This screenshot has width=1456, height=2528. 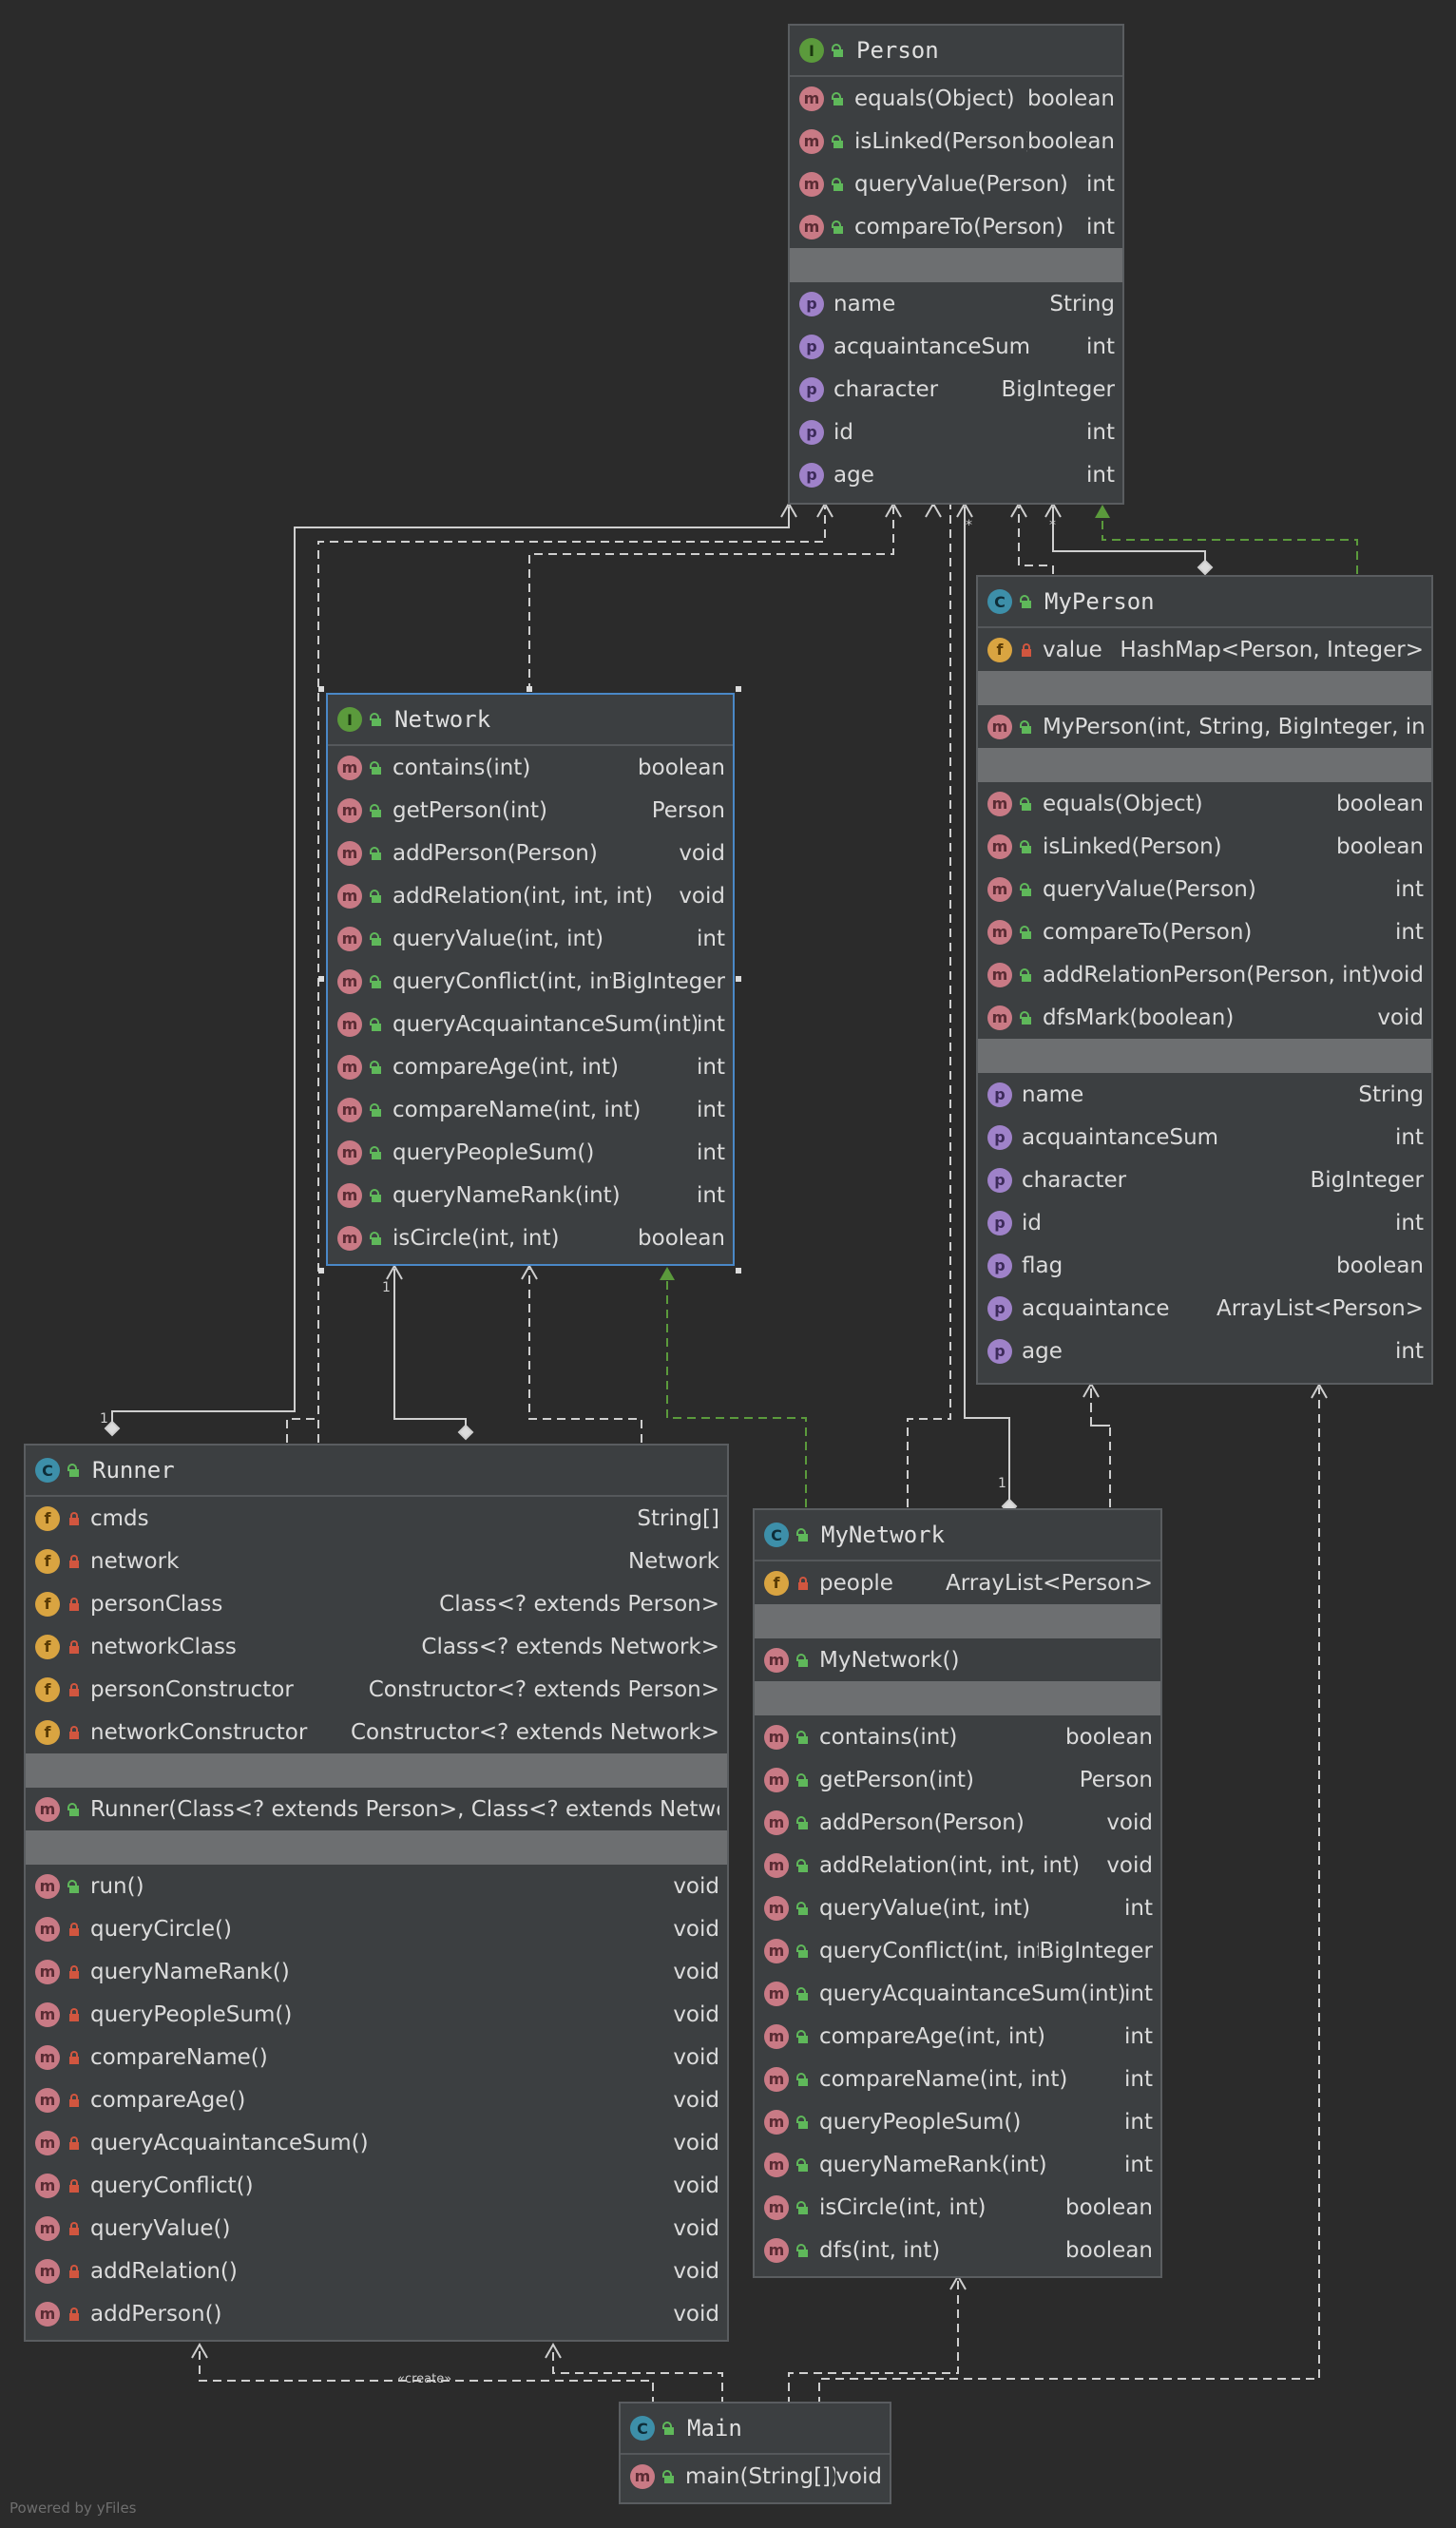 I want to click on member-name: networkConstructor, so click(x=199, y=1732).